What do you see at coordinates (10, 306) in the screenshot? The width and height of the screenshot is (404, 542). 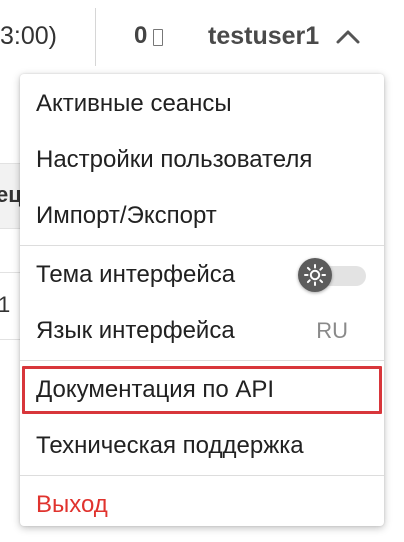 I see `table-row-fragment: 1` at bounding box center [10, 306].